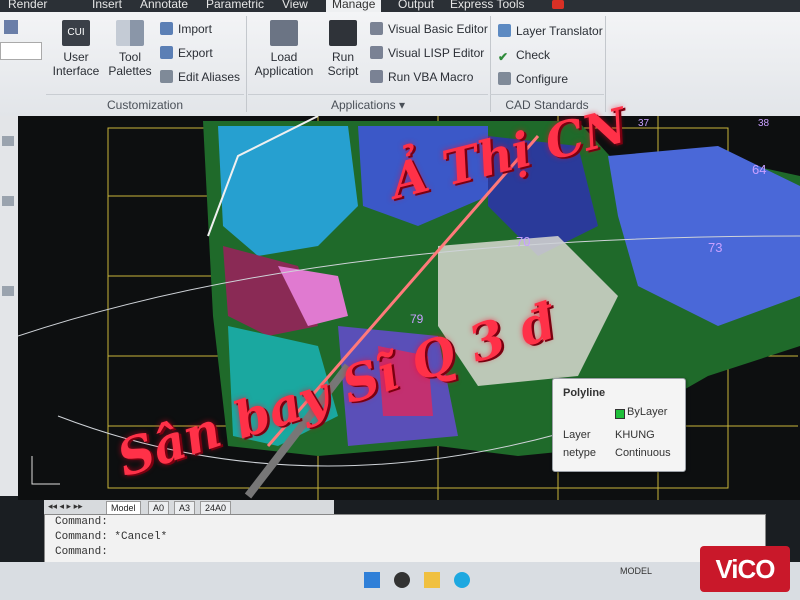  I want to click on user-interface-label: User Interface, so click(76, 64).